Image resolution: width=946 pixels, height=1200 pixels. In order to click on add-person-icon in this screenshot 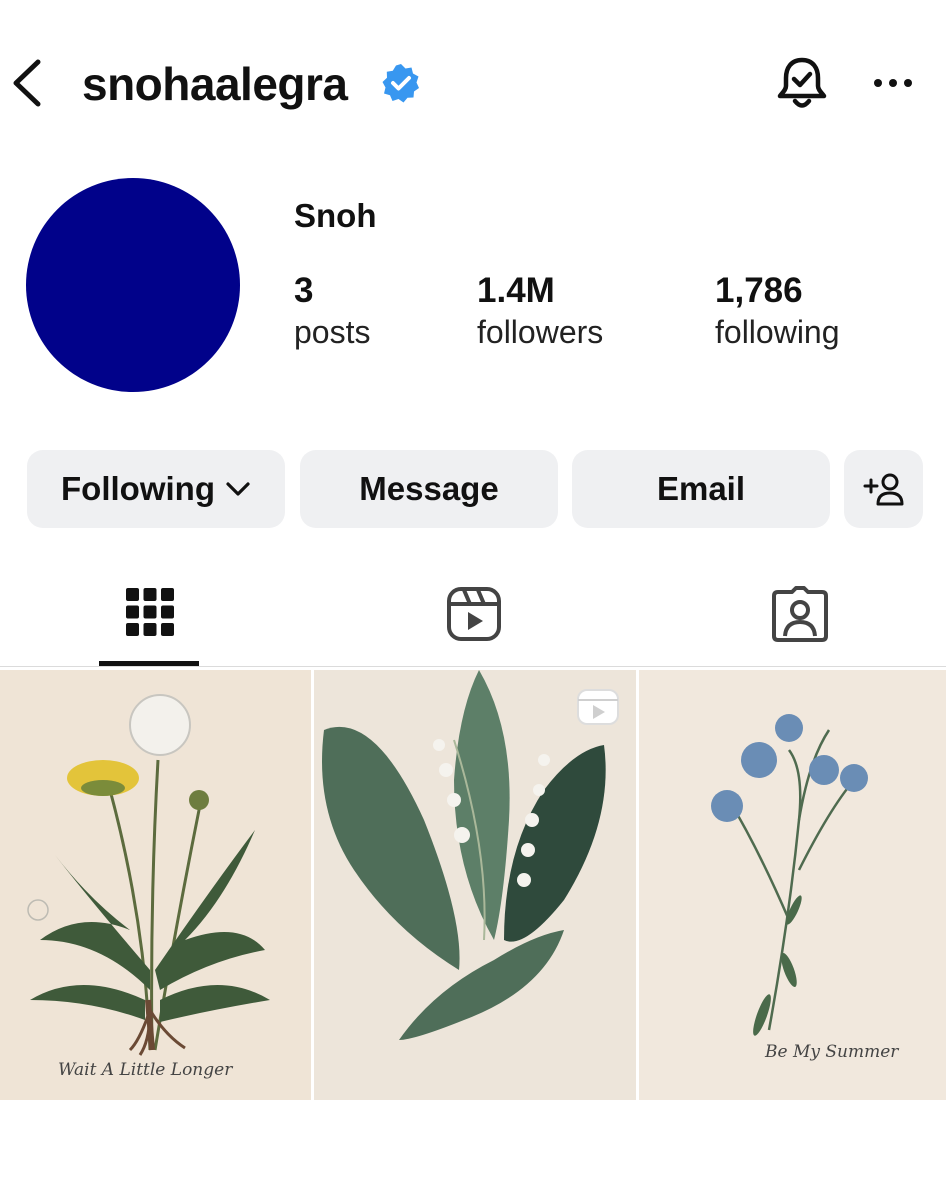, I will do `click(883, 489)`.